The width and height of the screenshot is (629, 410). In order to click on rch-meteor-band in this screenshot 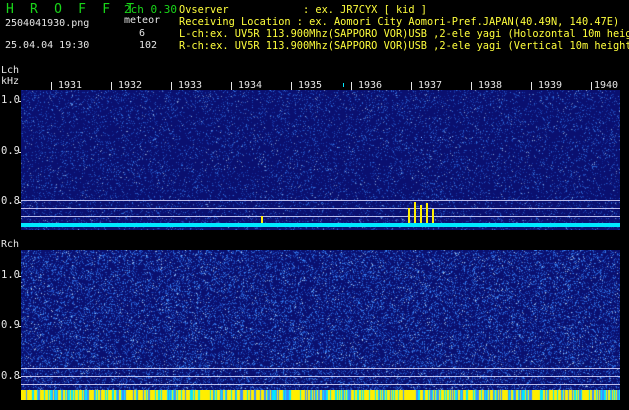, I will do `click(320, 395)`.